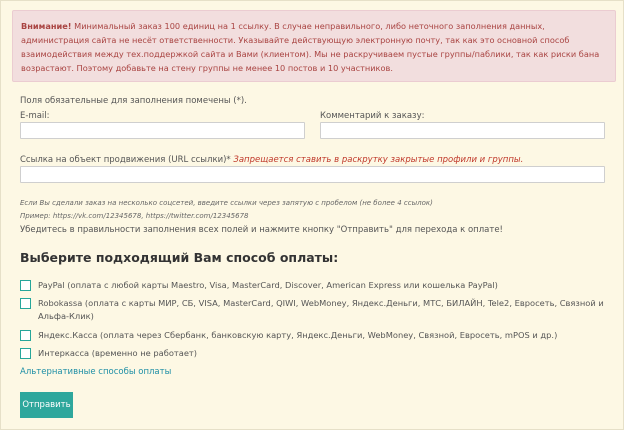 The height and width of the screenshot is (430, 624). What do you see at coordinates (25, 335) in the screenshot?
I see `yandex-kassa-checkbox` at bounding box center [25, 335].